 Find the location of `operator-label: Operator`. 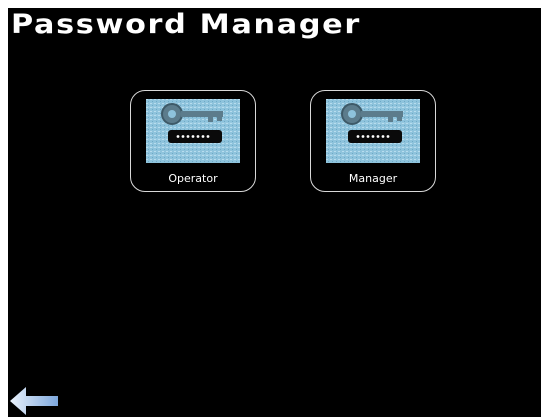

operator-label: Operator is located at coordinates (193, 178).